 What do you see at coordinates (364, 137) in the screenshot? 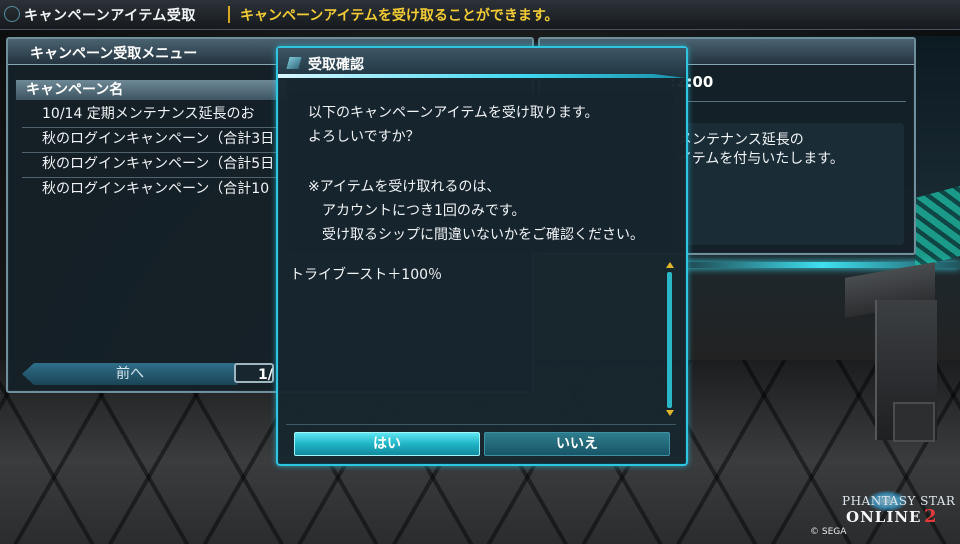
I see `confirm-message-line: よろしいですか？` at bounding box center [364, 137].